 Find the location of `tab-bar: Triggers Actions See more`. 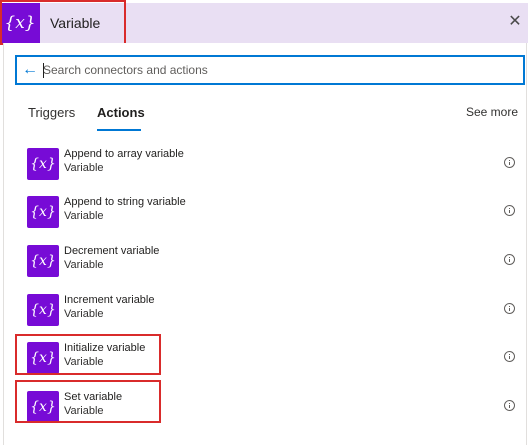

tab-bar: Triggers Actions See more is located at coordinates (273, 117).